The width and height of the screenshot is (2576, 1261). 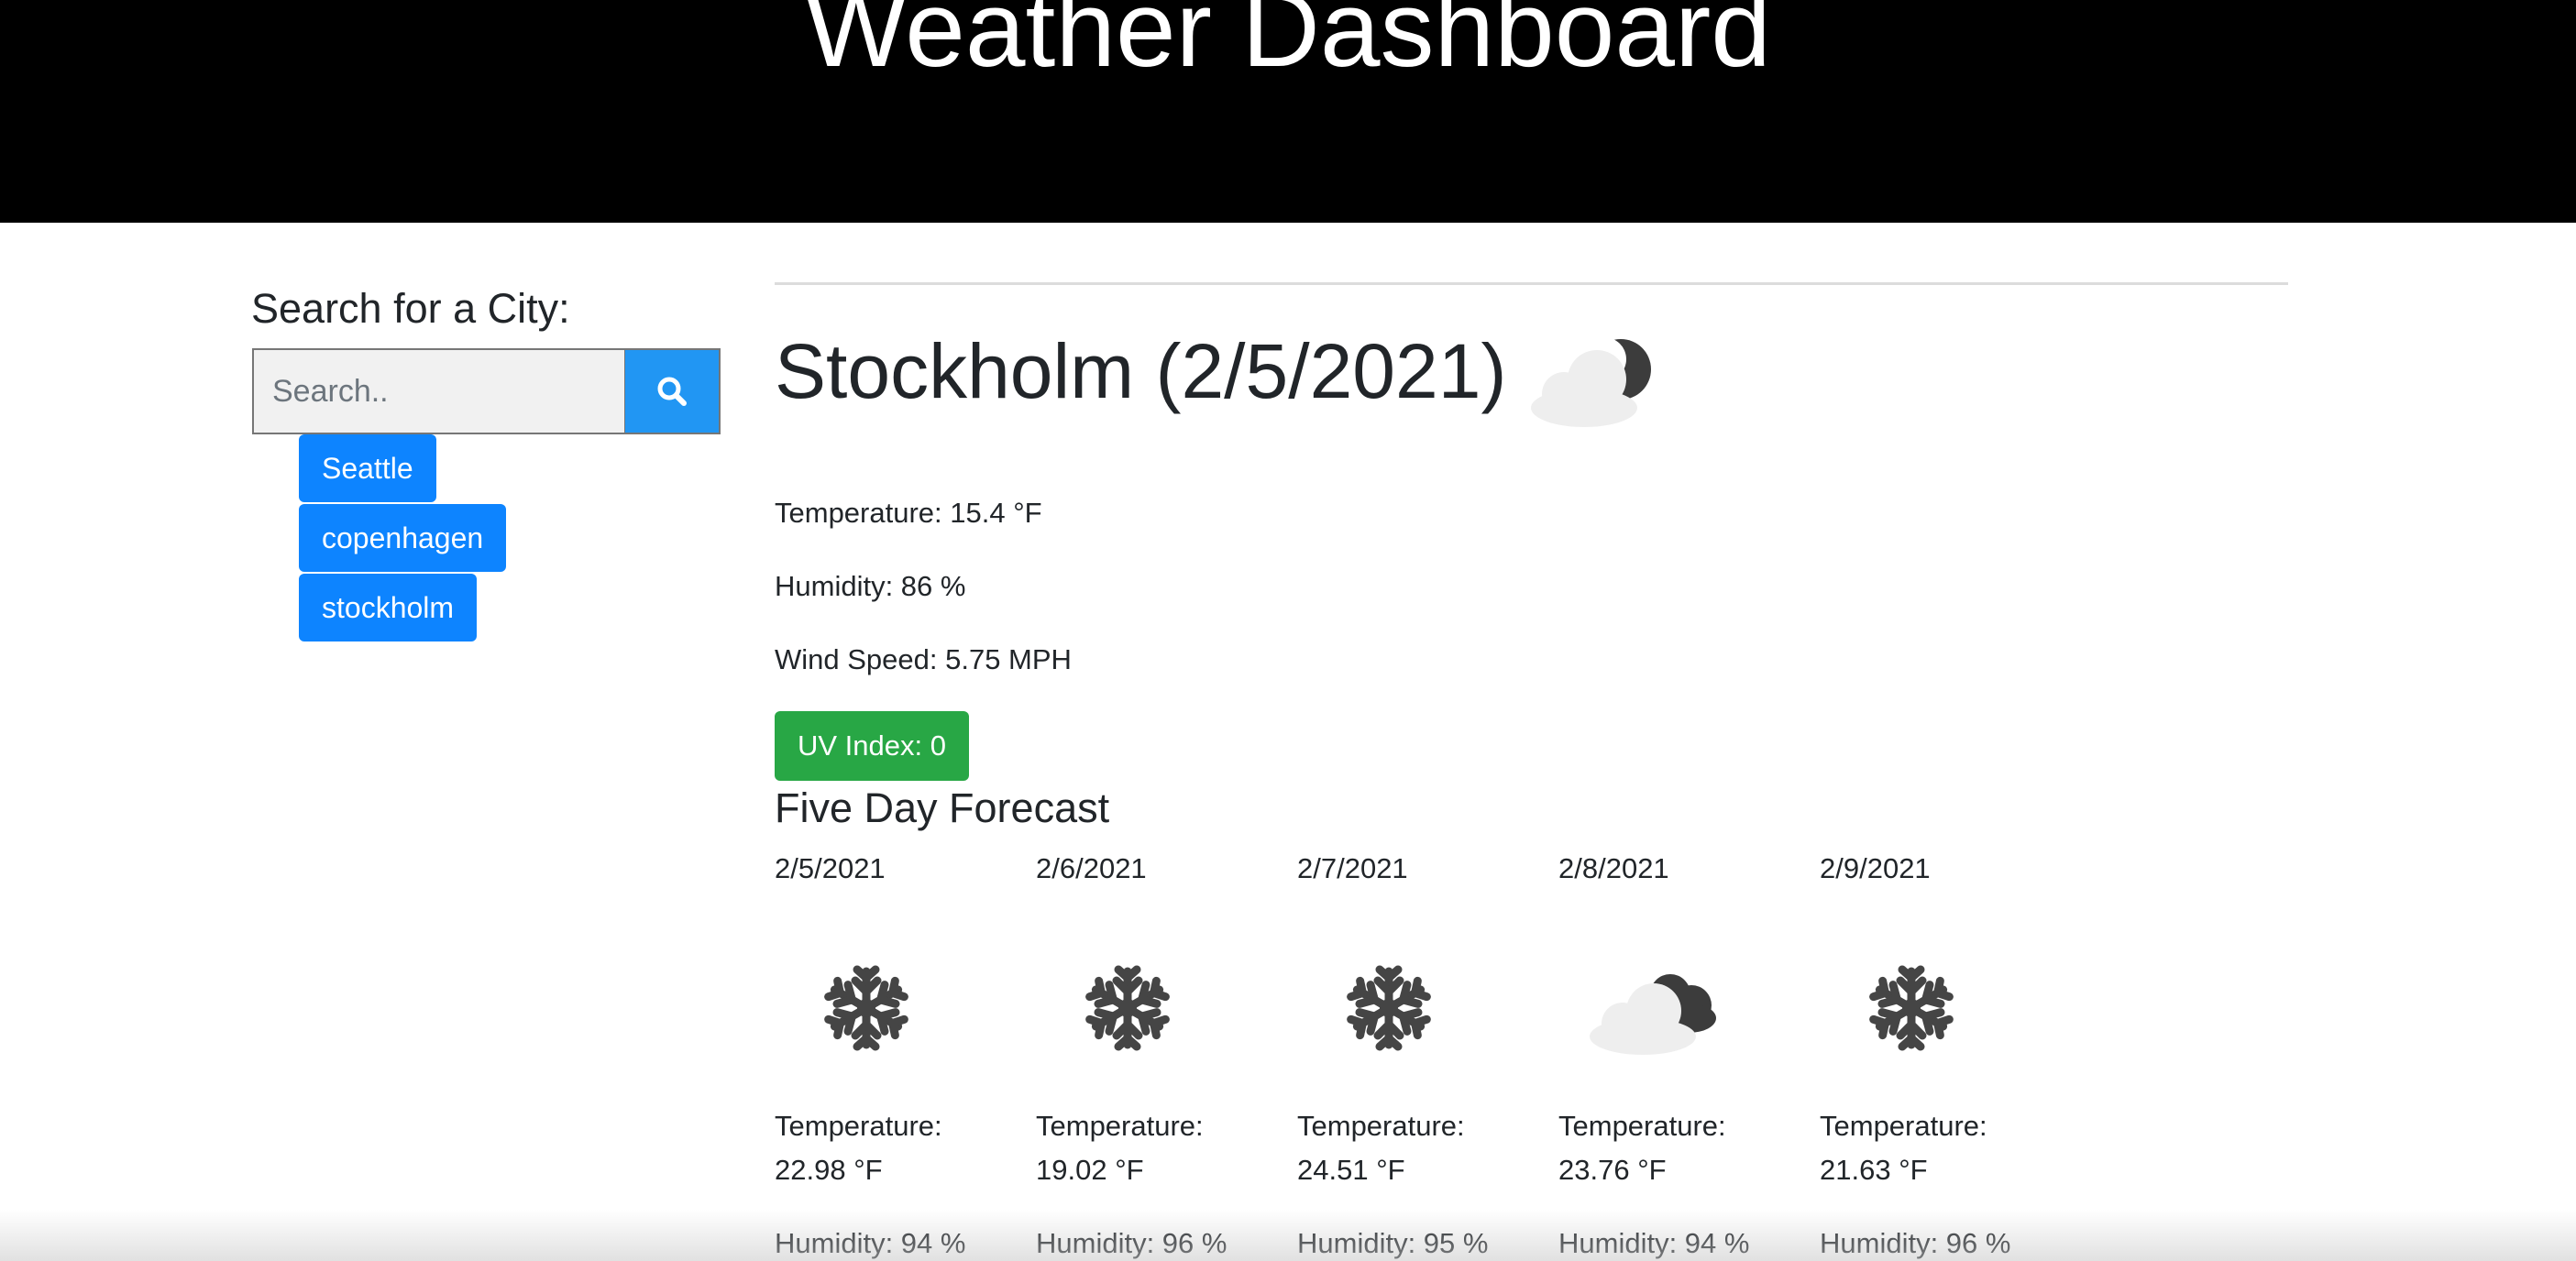 I want to click on history-button-seattle: Seattle, so click(x=367, y=468).